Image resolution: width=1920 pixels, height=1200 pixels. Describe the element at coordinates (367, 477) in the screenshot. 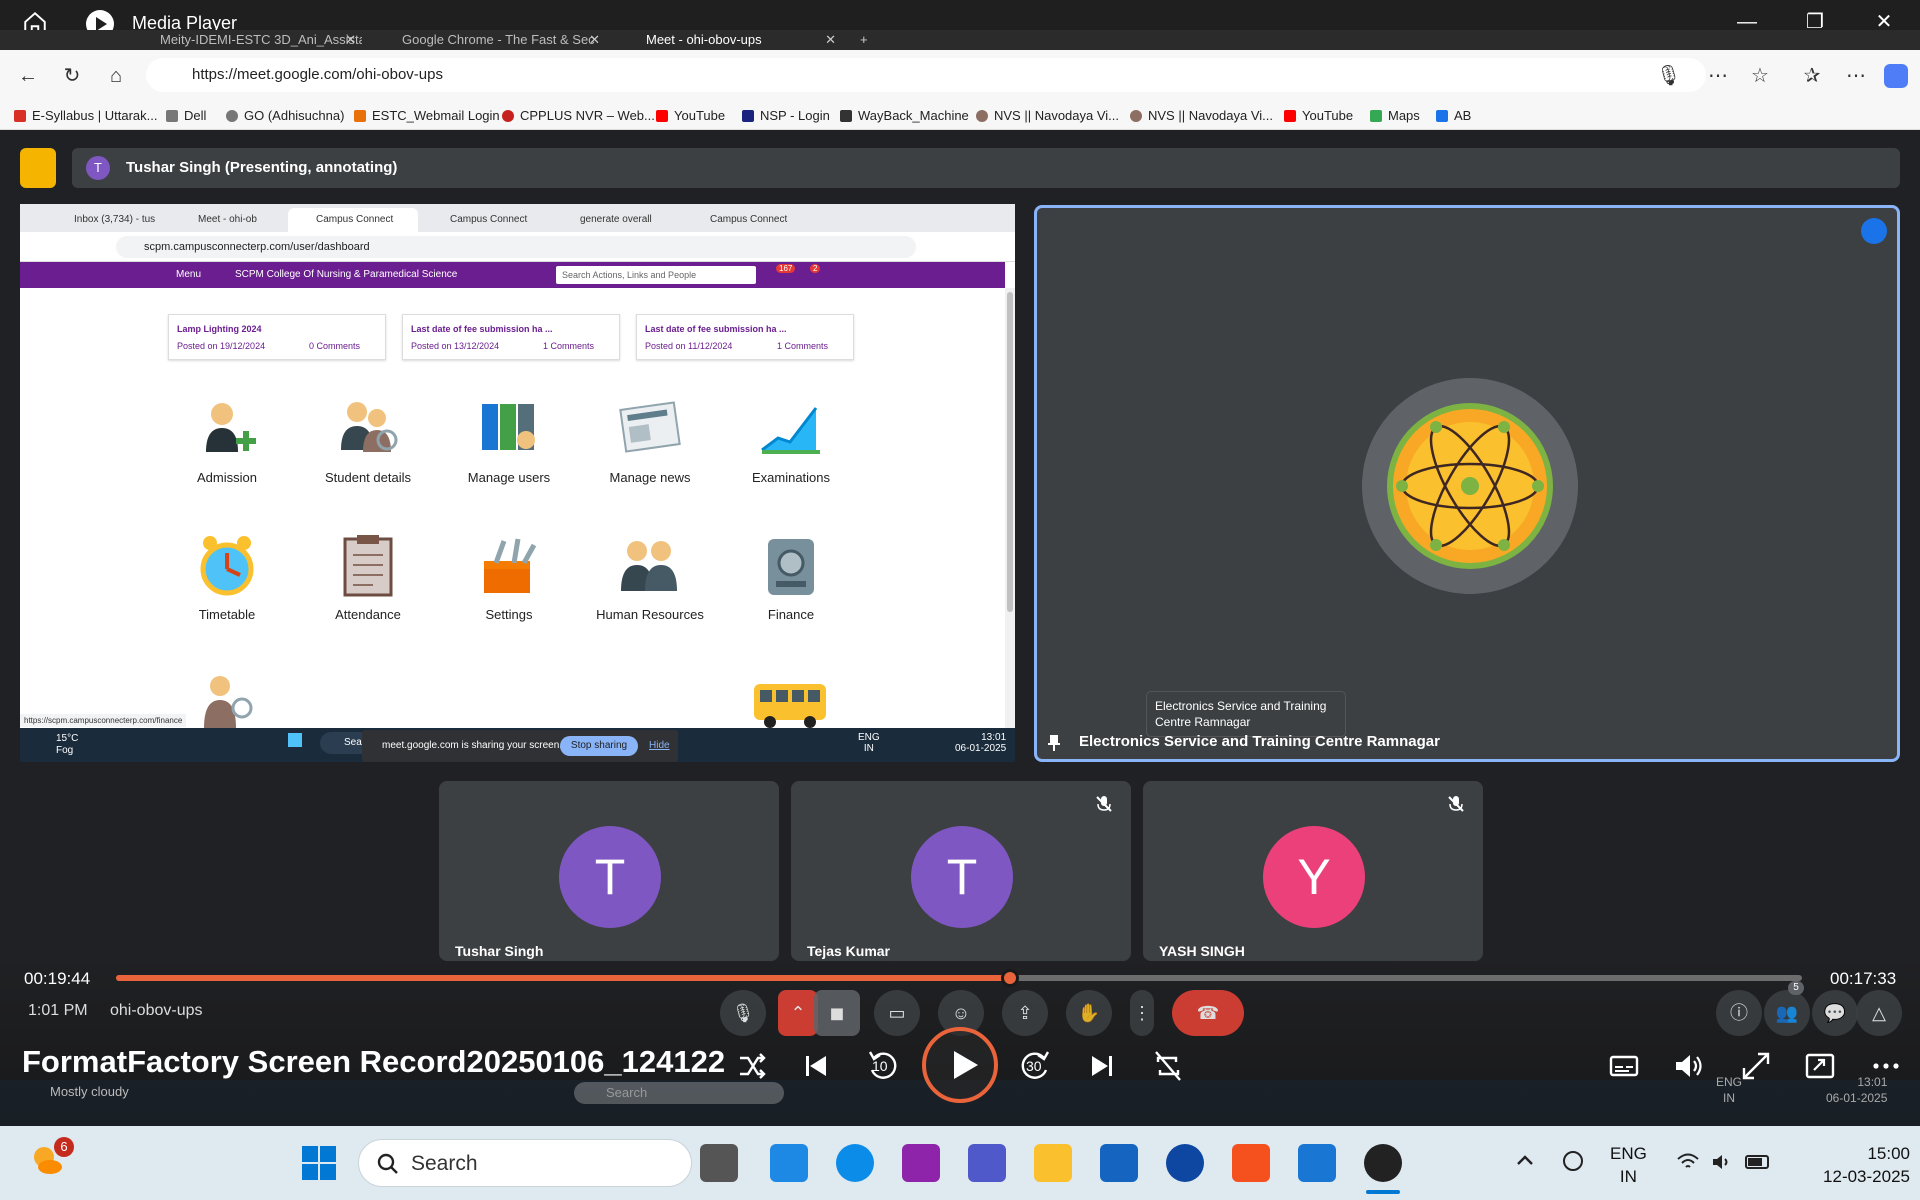

I see `module-label: Student details` at that location.